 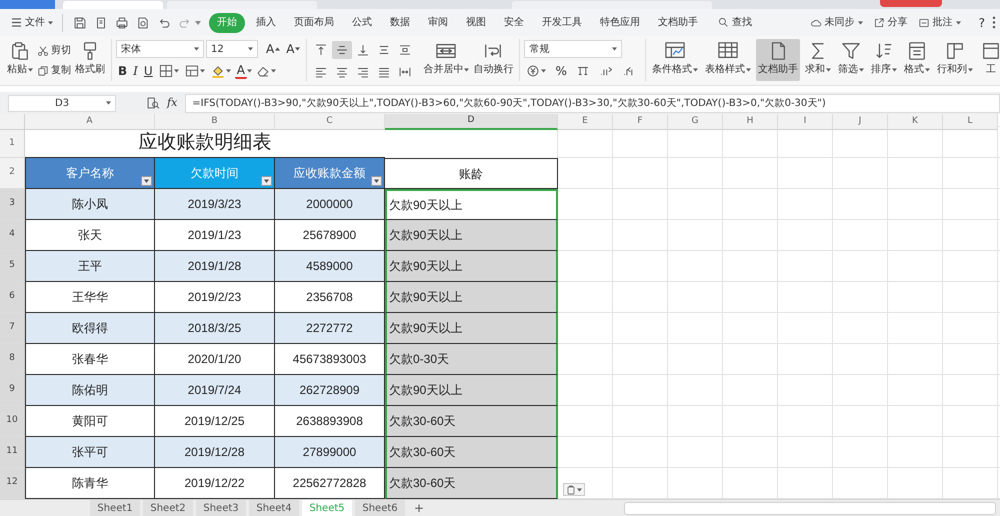 What do you see at coordinates (419, 508) in the screenshot?
I see `add-sheet-button: +` at bounding box center [419, 508].